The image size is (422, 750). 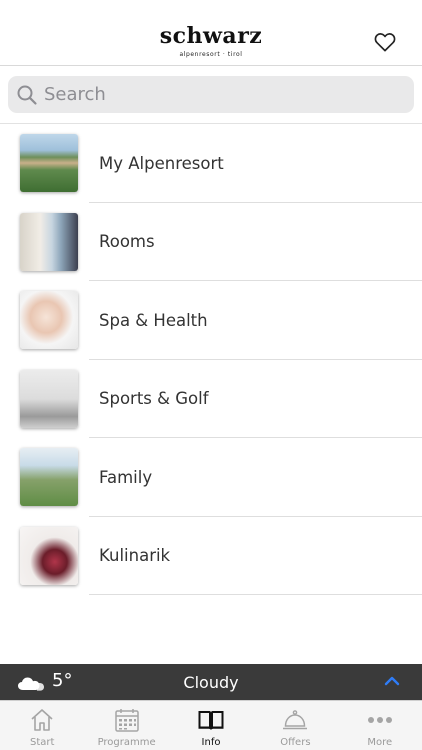 I want to click on bottom-tab-bar: Start Programme Info Offers More, so click(x=211, y=725).